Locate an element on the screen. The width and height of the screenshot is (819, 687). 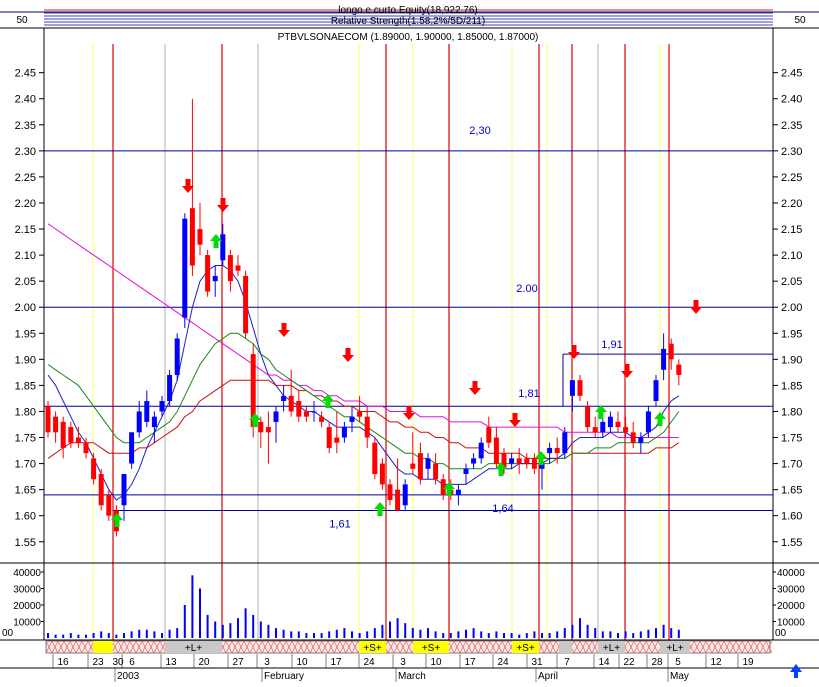
y-tick-label-left: 1.95 is located at coordinates (25, 334).